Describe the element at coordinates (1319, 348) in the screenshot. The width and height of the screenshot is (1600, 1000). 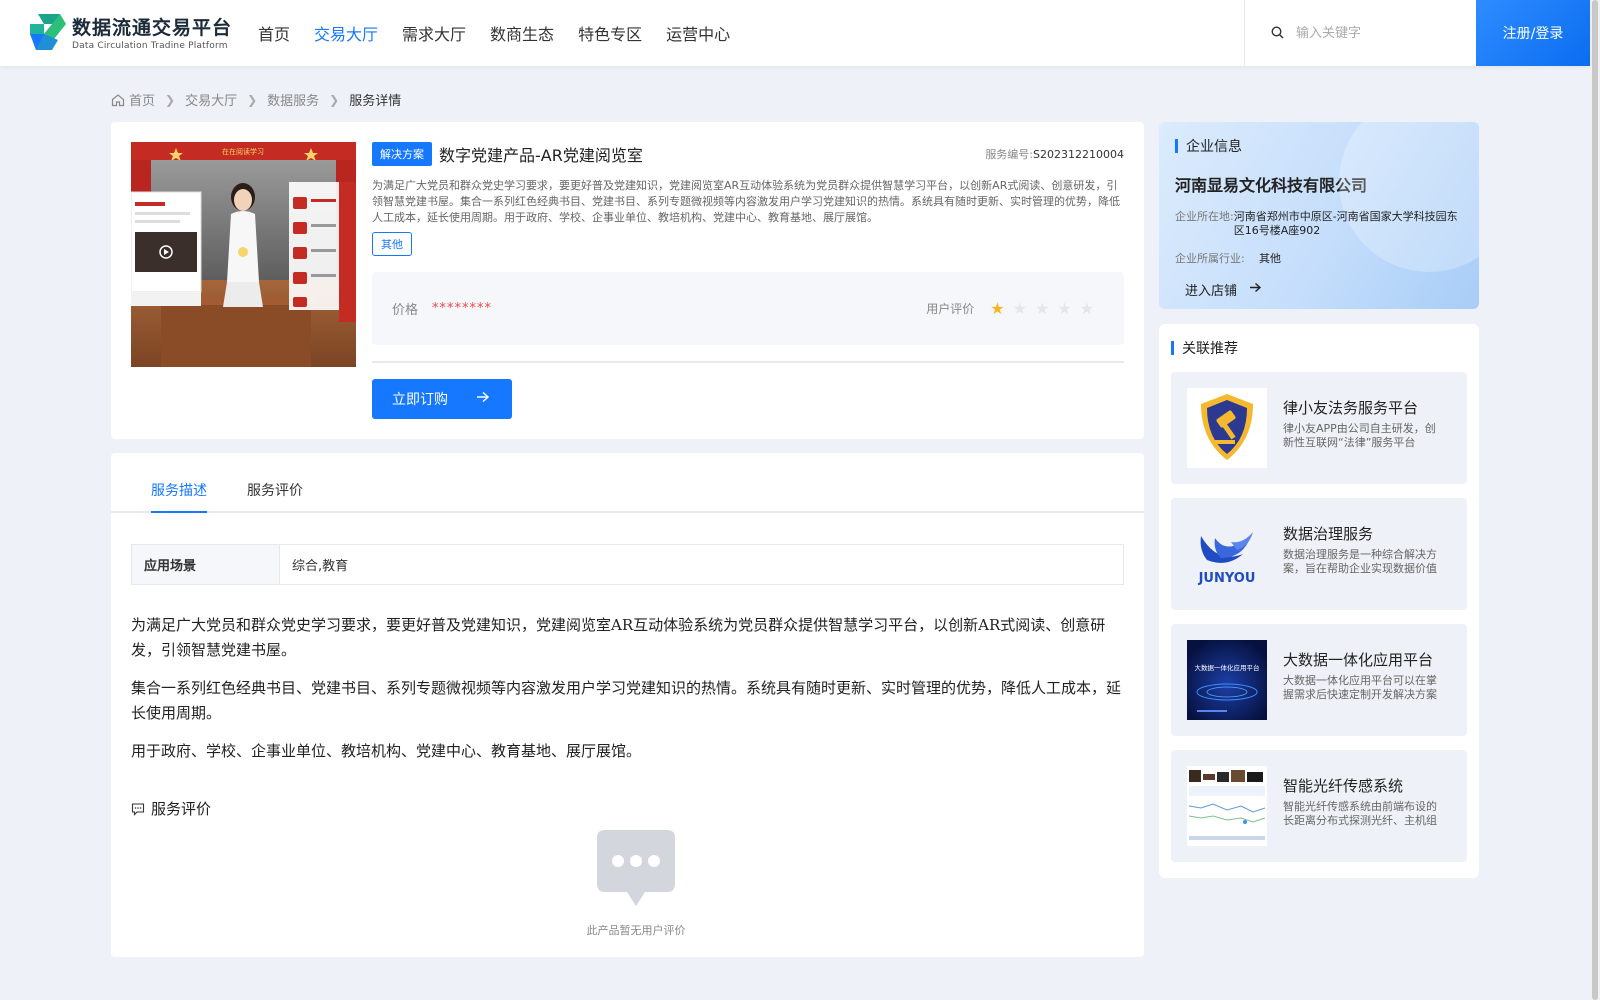
I see `recommend-section-title: 关联推荐` at that location.